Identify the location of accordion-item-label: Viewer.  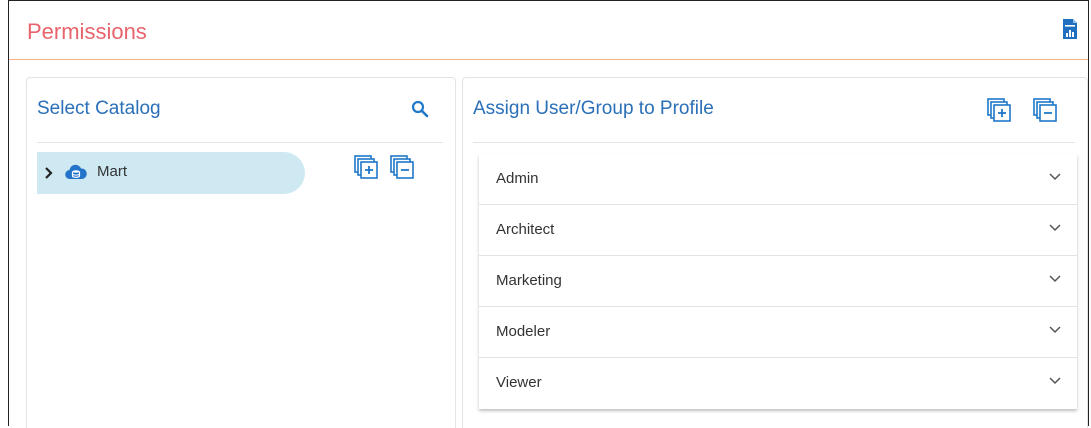
(519, 382).